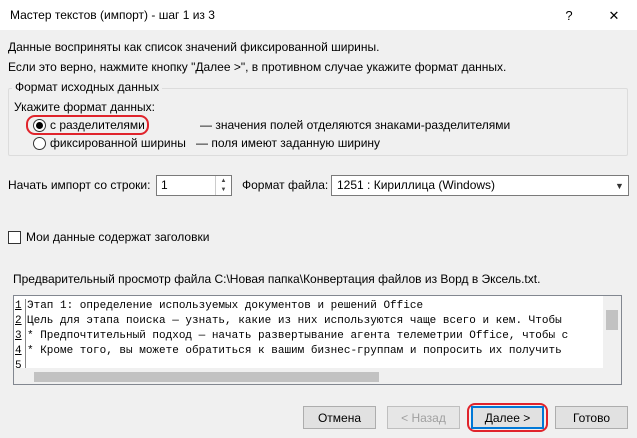 This screenshot has width=637, height=438. I want to click on radio-delimited, so click(39, 125).